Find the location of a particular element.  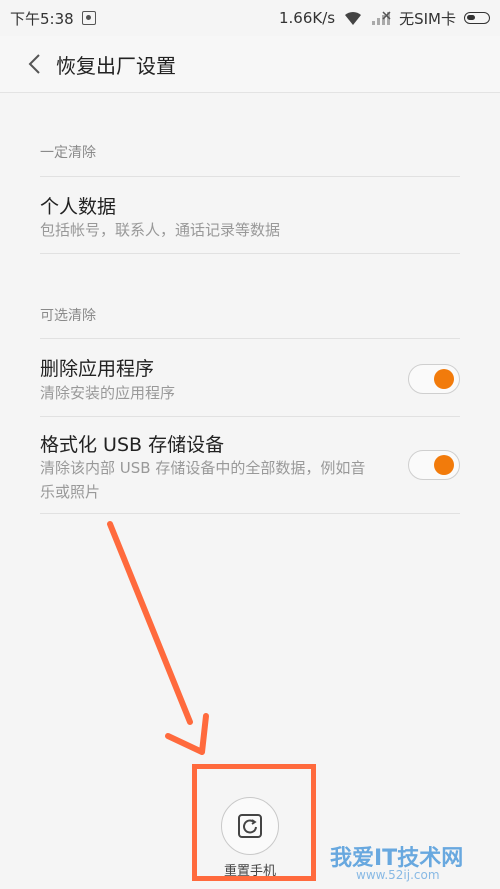

image-notification-icon is located at coordinates (88, 18).